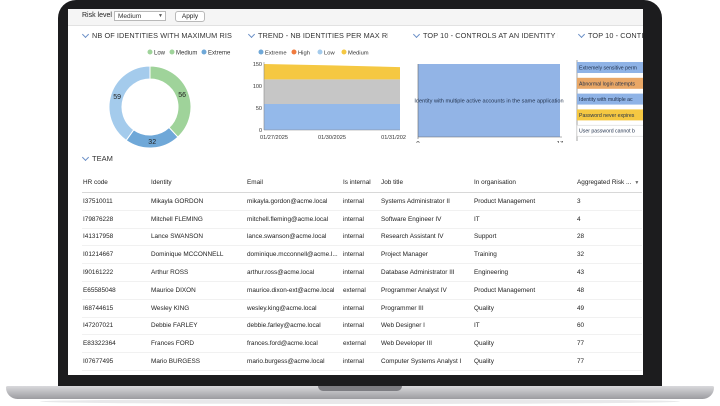  What do you see at coordinates (198, 361) in the screenshot?
I see `cell-identity: Mario BURGESS` at bounding box center [198, 361].